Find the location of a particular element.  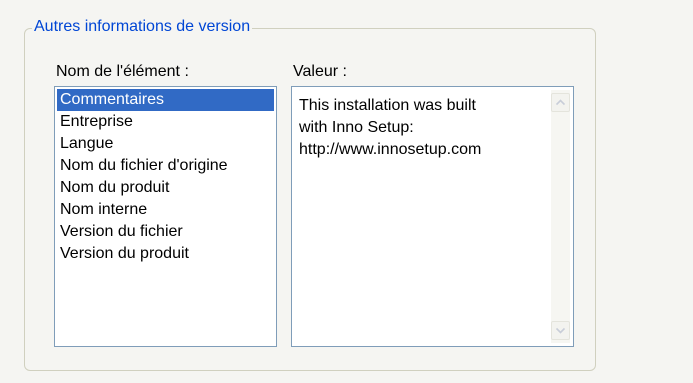

list-item-version-du-produit: Version du produit is located at coordinates (165, 254).